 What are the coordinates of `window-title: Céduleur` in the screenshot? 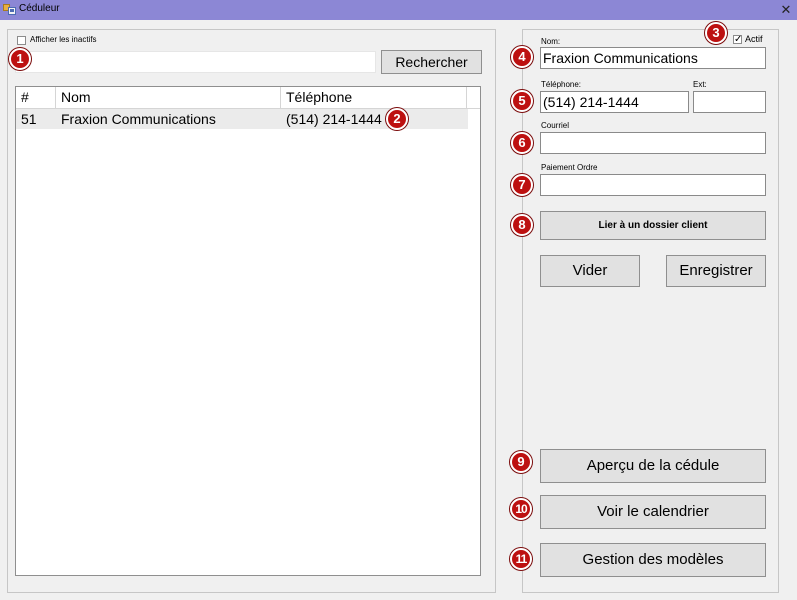 It's located at (39, 8).